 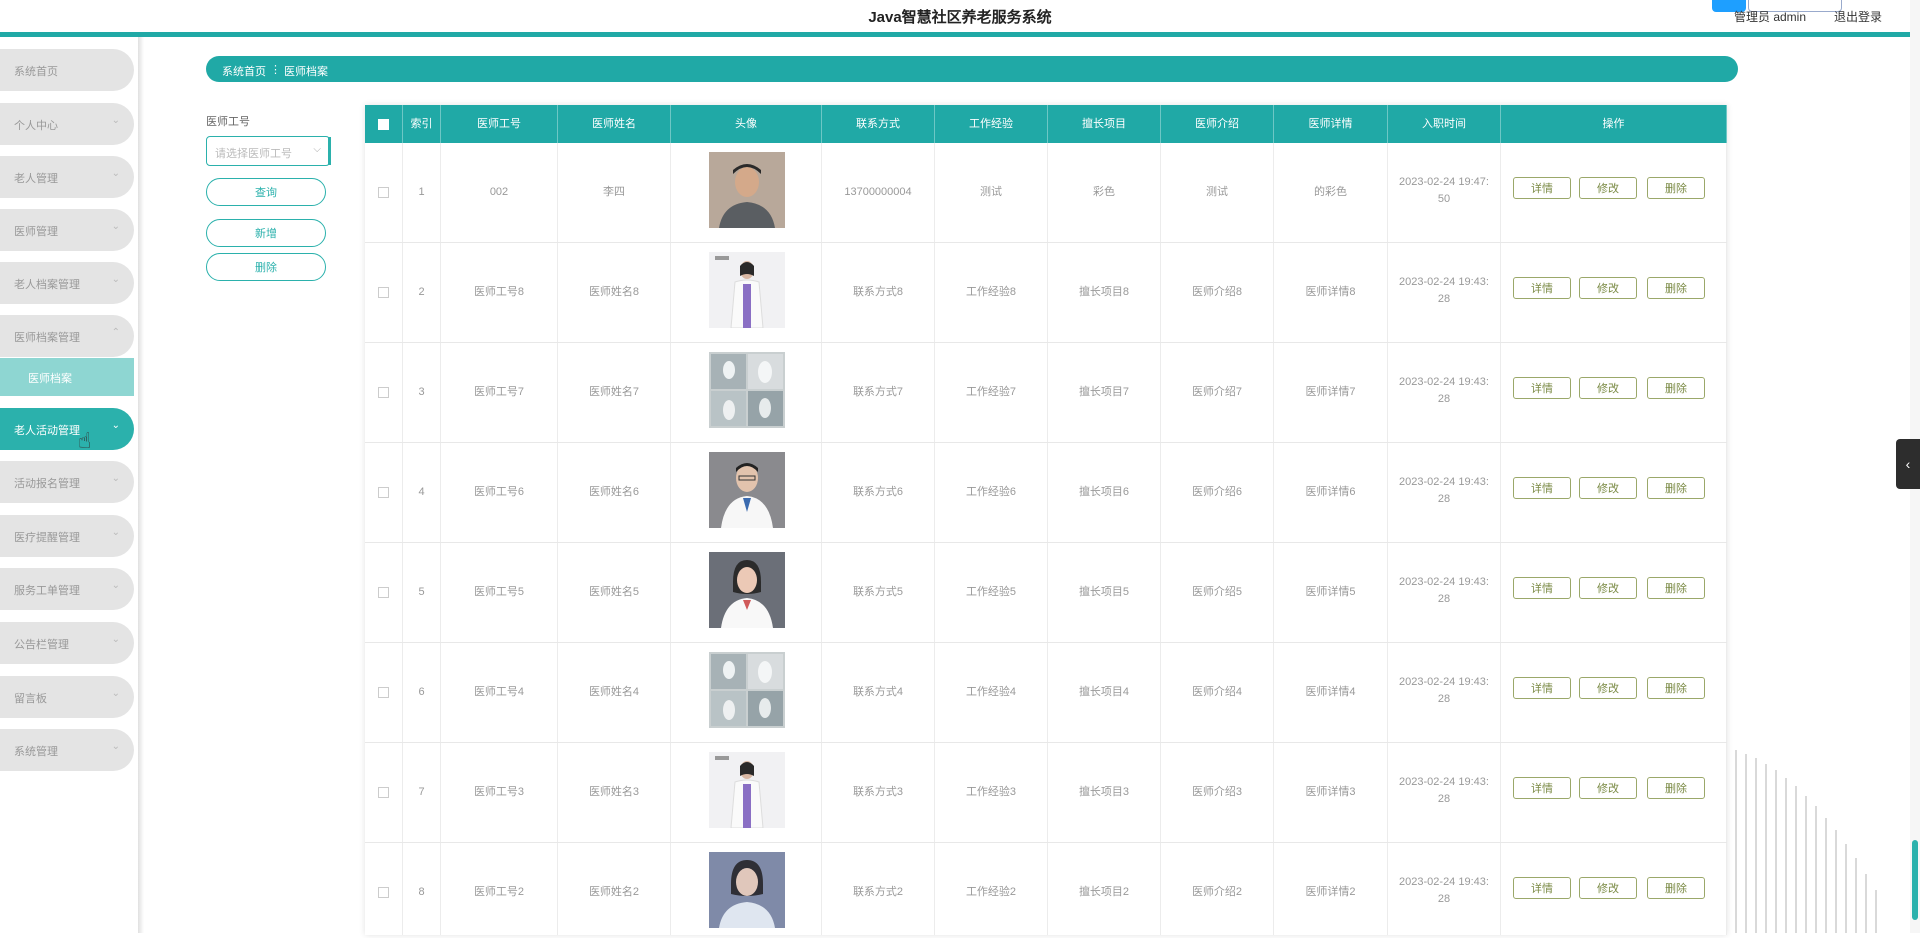 What do you see at coordinates (67, 70) in the screenshot?
I see `sidebar-item: 系统首页` at bounding box center [67, 70].